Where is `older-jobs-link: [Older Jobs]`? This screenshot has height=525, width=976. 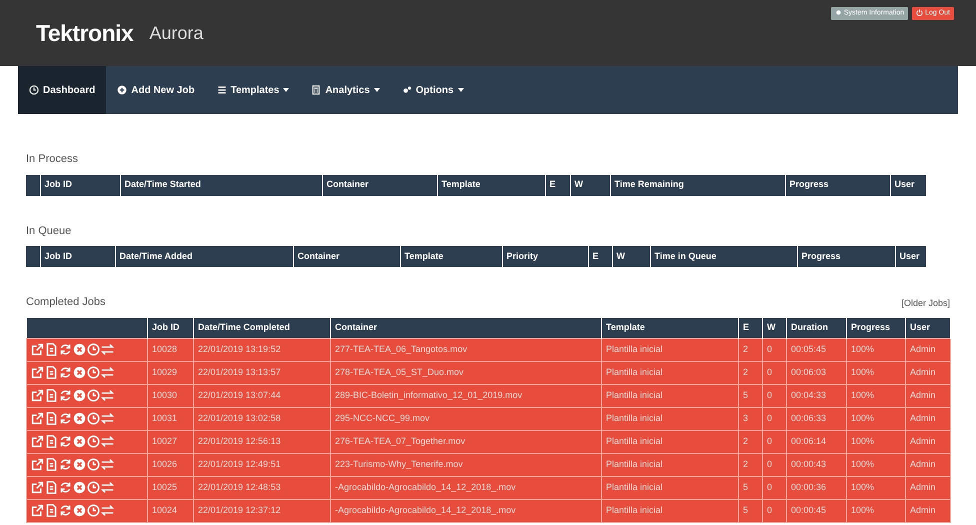 older-jobs-link: [Older Jobs] is located at coordinates (925, 303).